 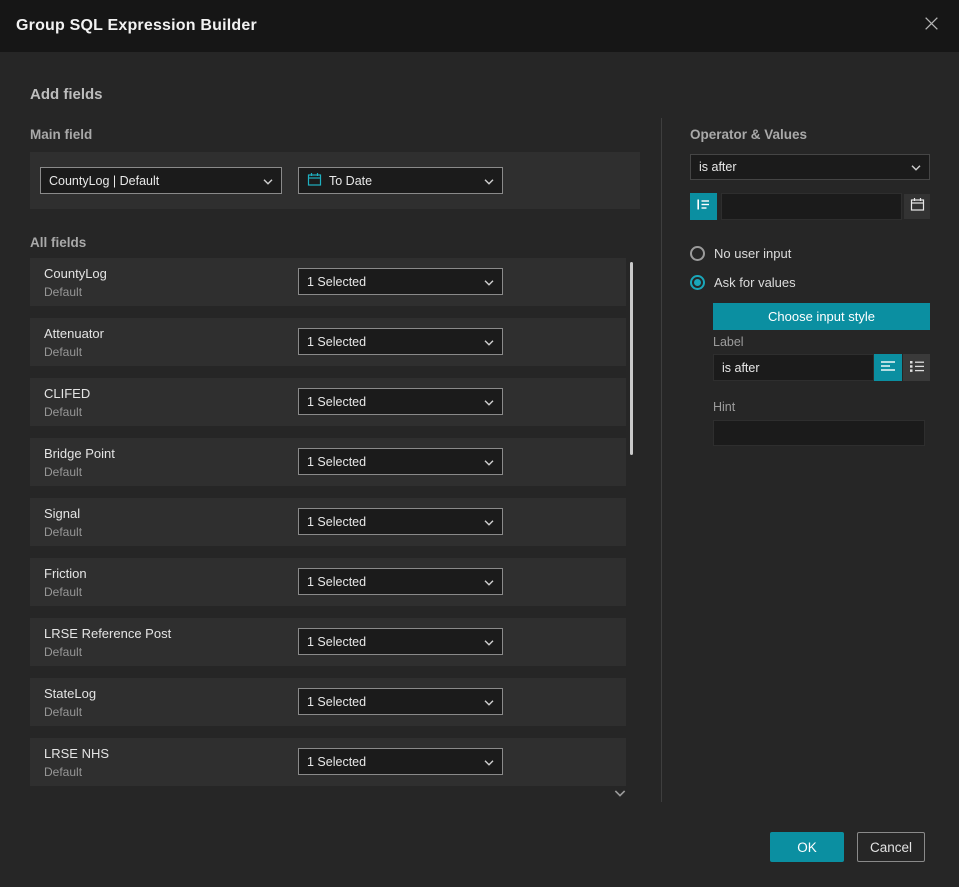 I want to click on date-field-select-value: To Date, so click(x=351, y=180).